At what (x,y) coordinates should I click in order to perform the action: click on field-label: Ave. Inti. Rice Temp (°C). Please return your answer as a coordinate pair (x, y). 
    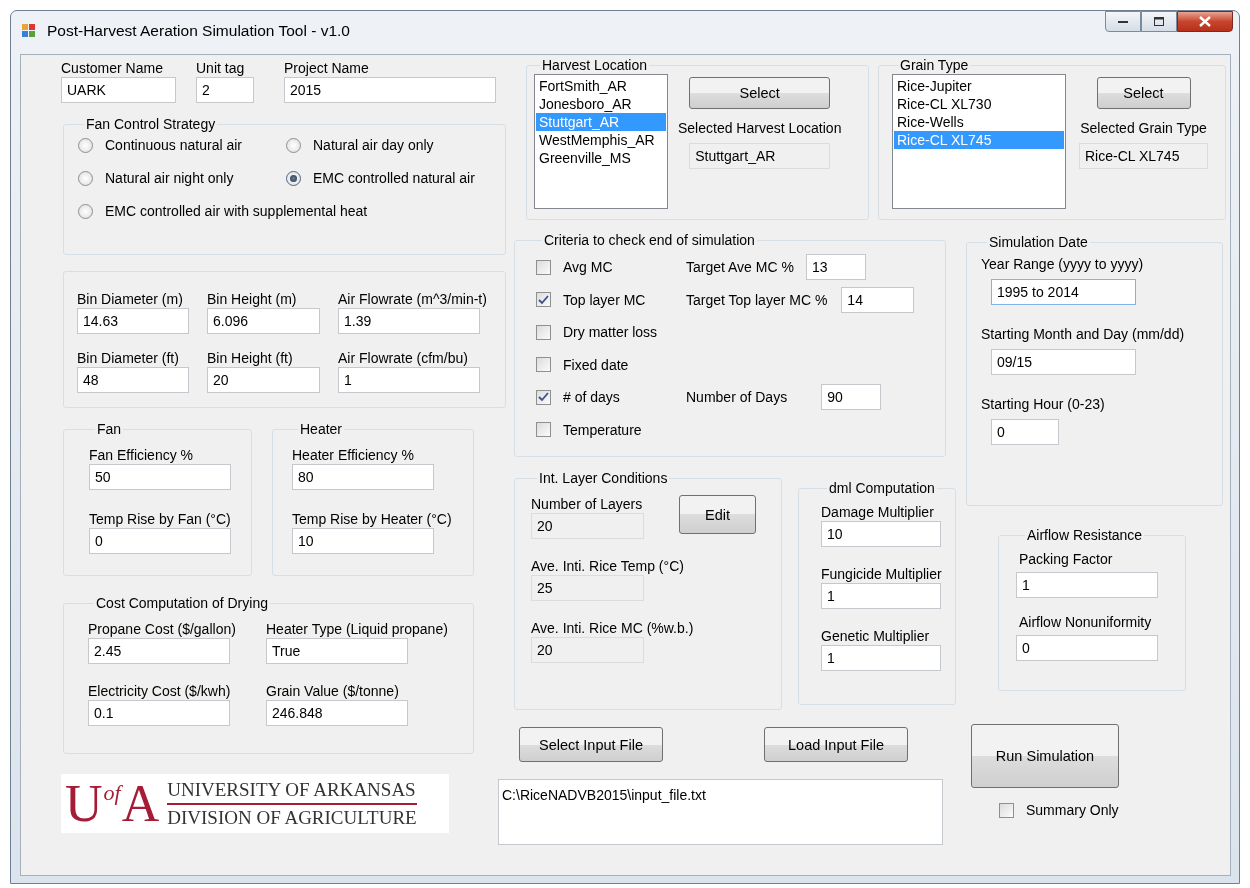
    Looking at the image, I should click on (607, 566).